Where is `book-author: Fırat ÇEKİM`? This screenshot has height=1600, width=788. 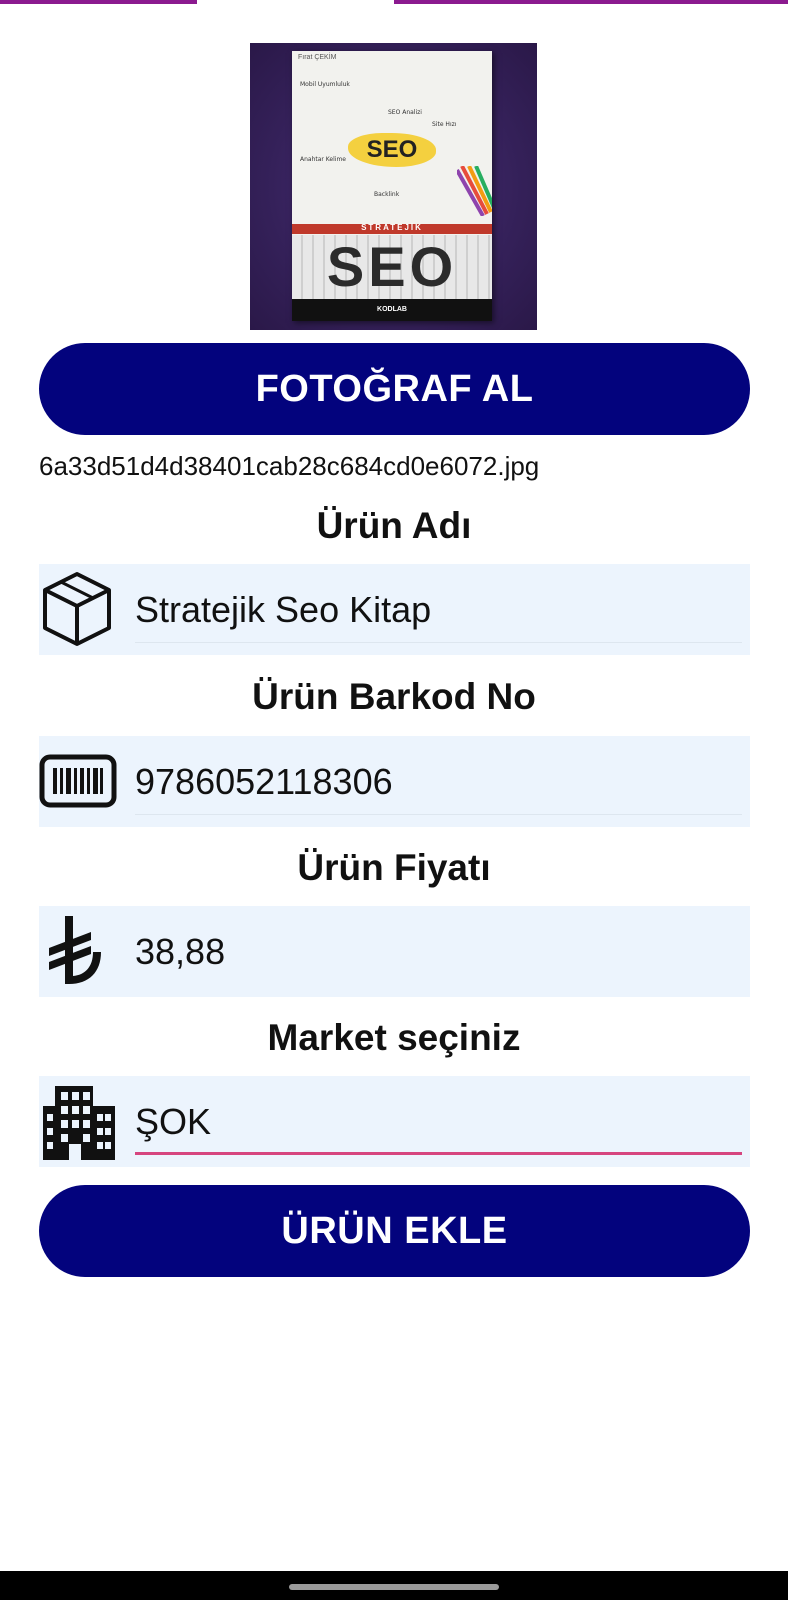 book-author: Fırat ÇEKİM is located at coordinates (317, 57).